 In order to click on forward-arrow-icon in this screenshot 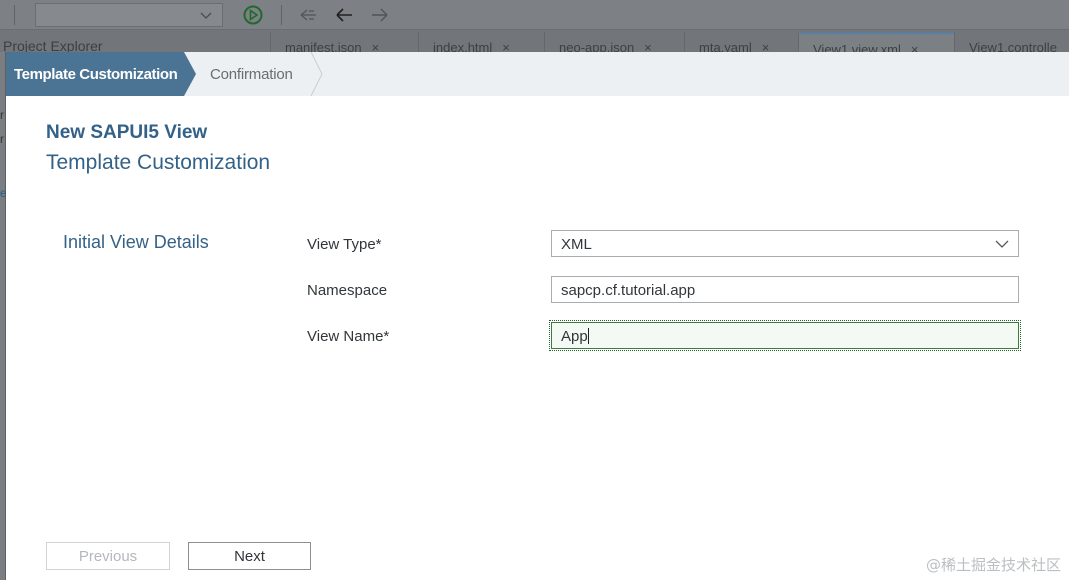, I will do `click(380, 15)`.